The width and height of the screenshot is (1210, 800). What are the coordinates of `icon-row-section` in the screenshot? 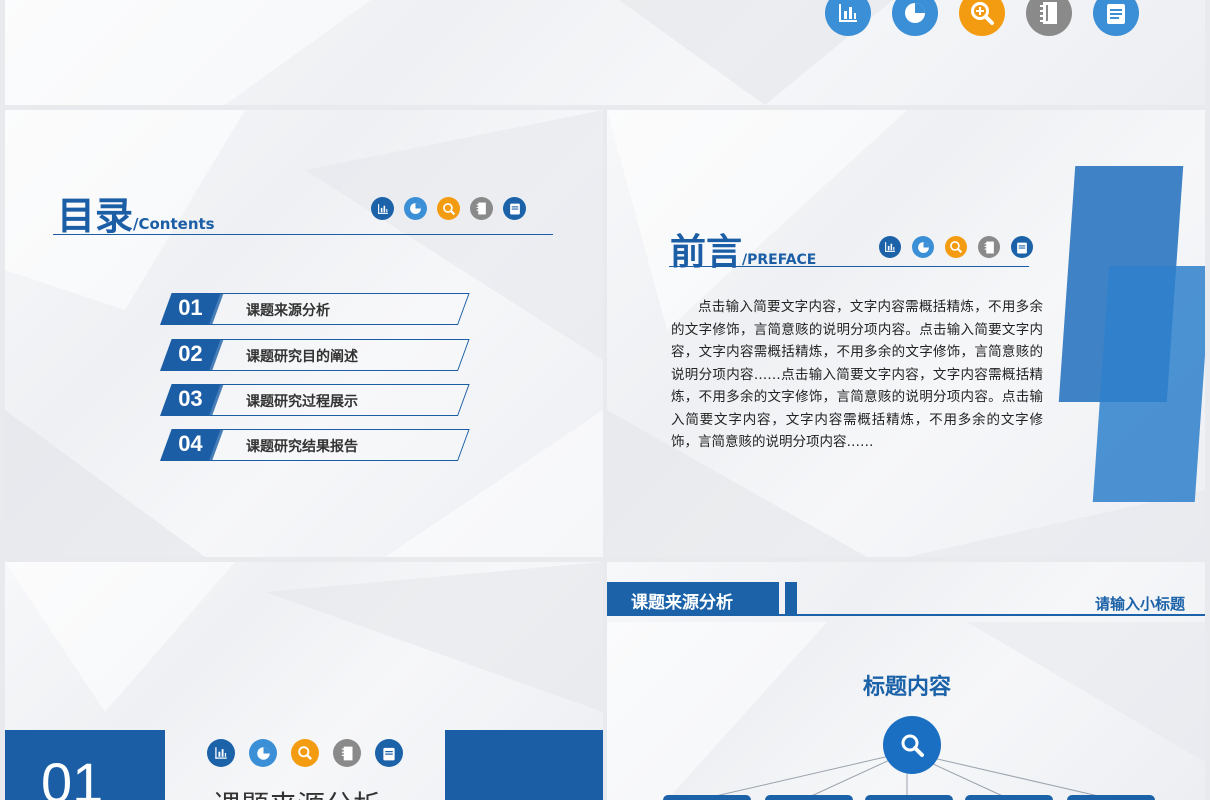 It's located at (305, 753).